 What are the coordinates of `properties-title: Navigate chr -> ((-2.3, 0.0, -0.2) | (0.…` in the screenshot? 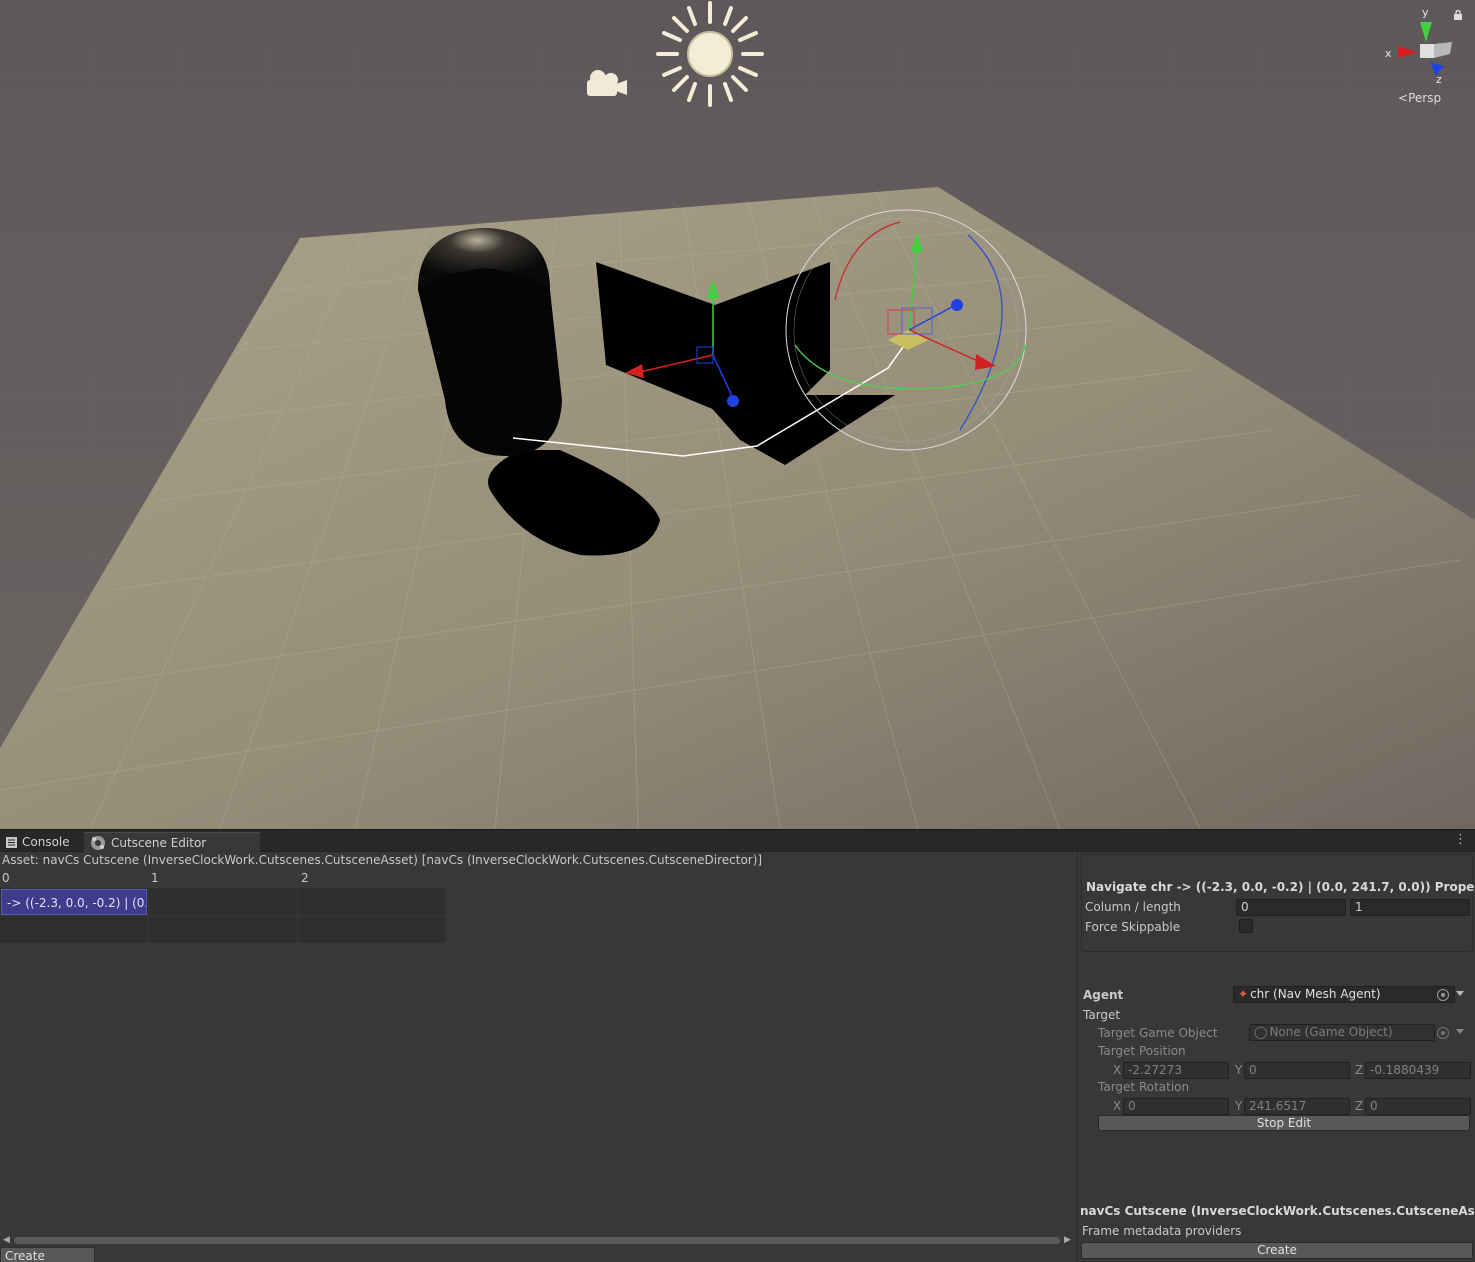 It's located at (1280, 887).